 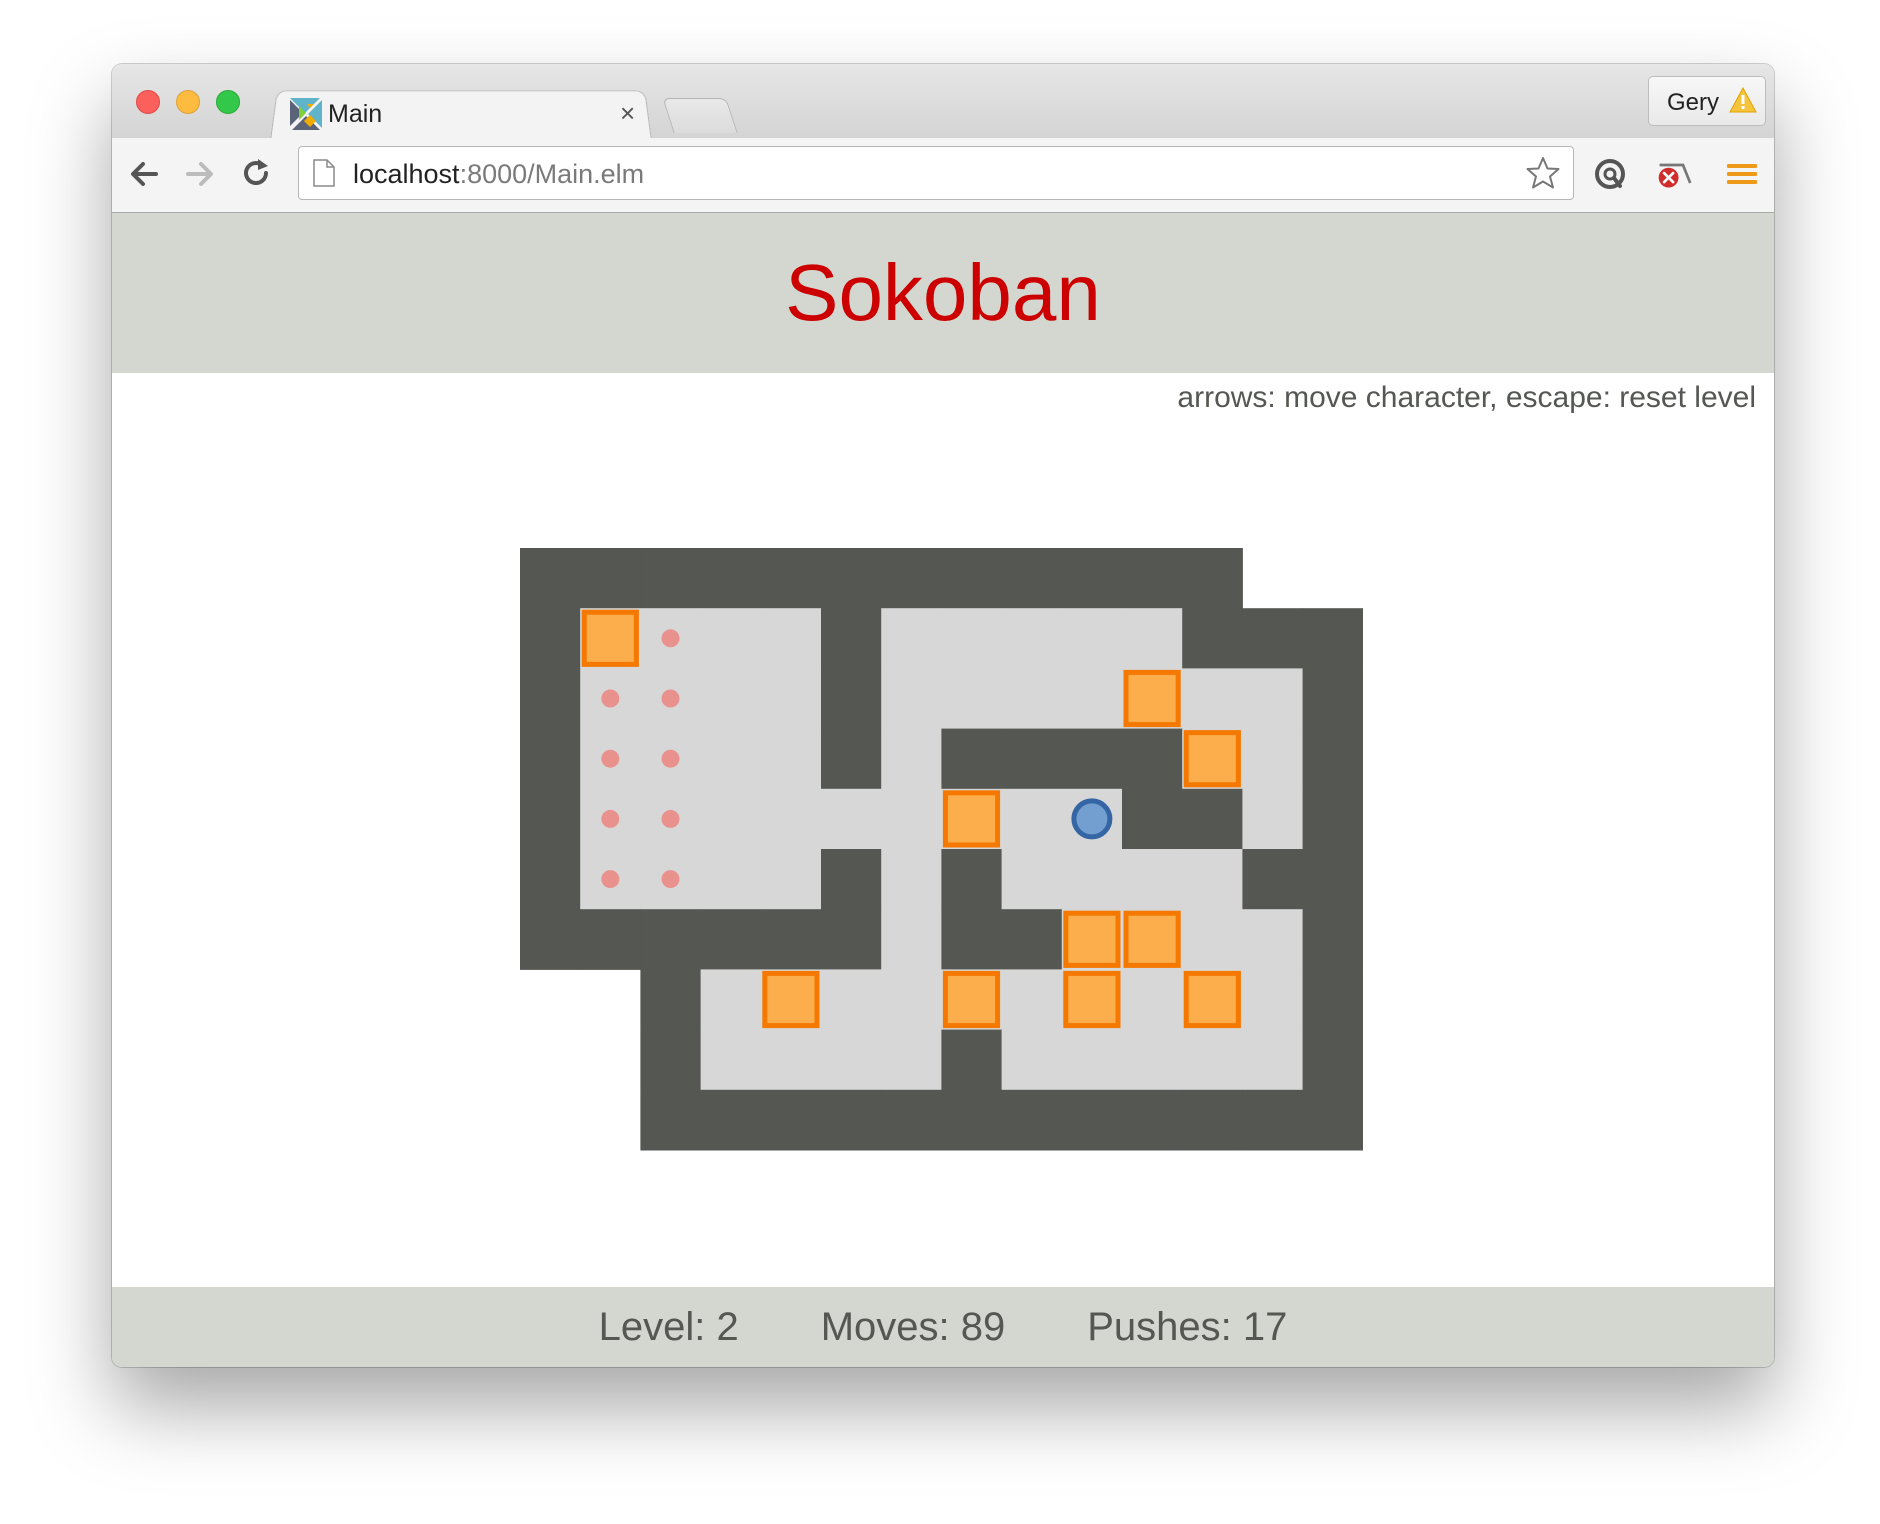 What do you see at coordinates (936, 173) in the screenshot?
I see `address-bar: localhost:8000/Main.elm` at bounding box center [936, 173].